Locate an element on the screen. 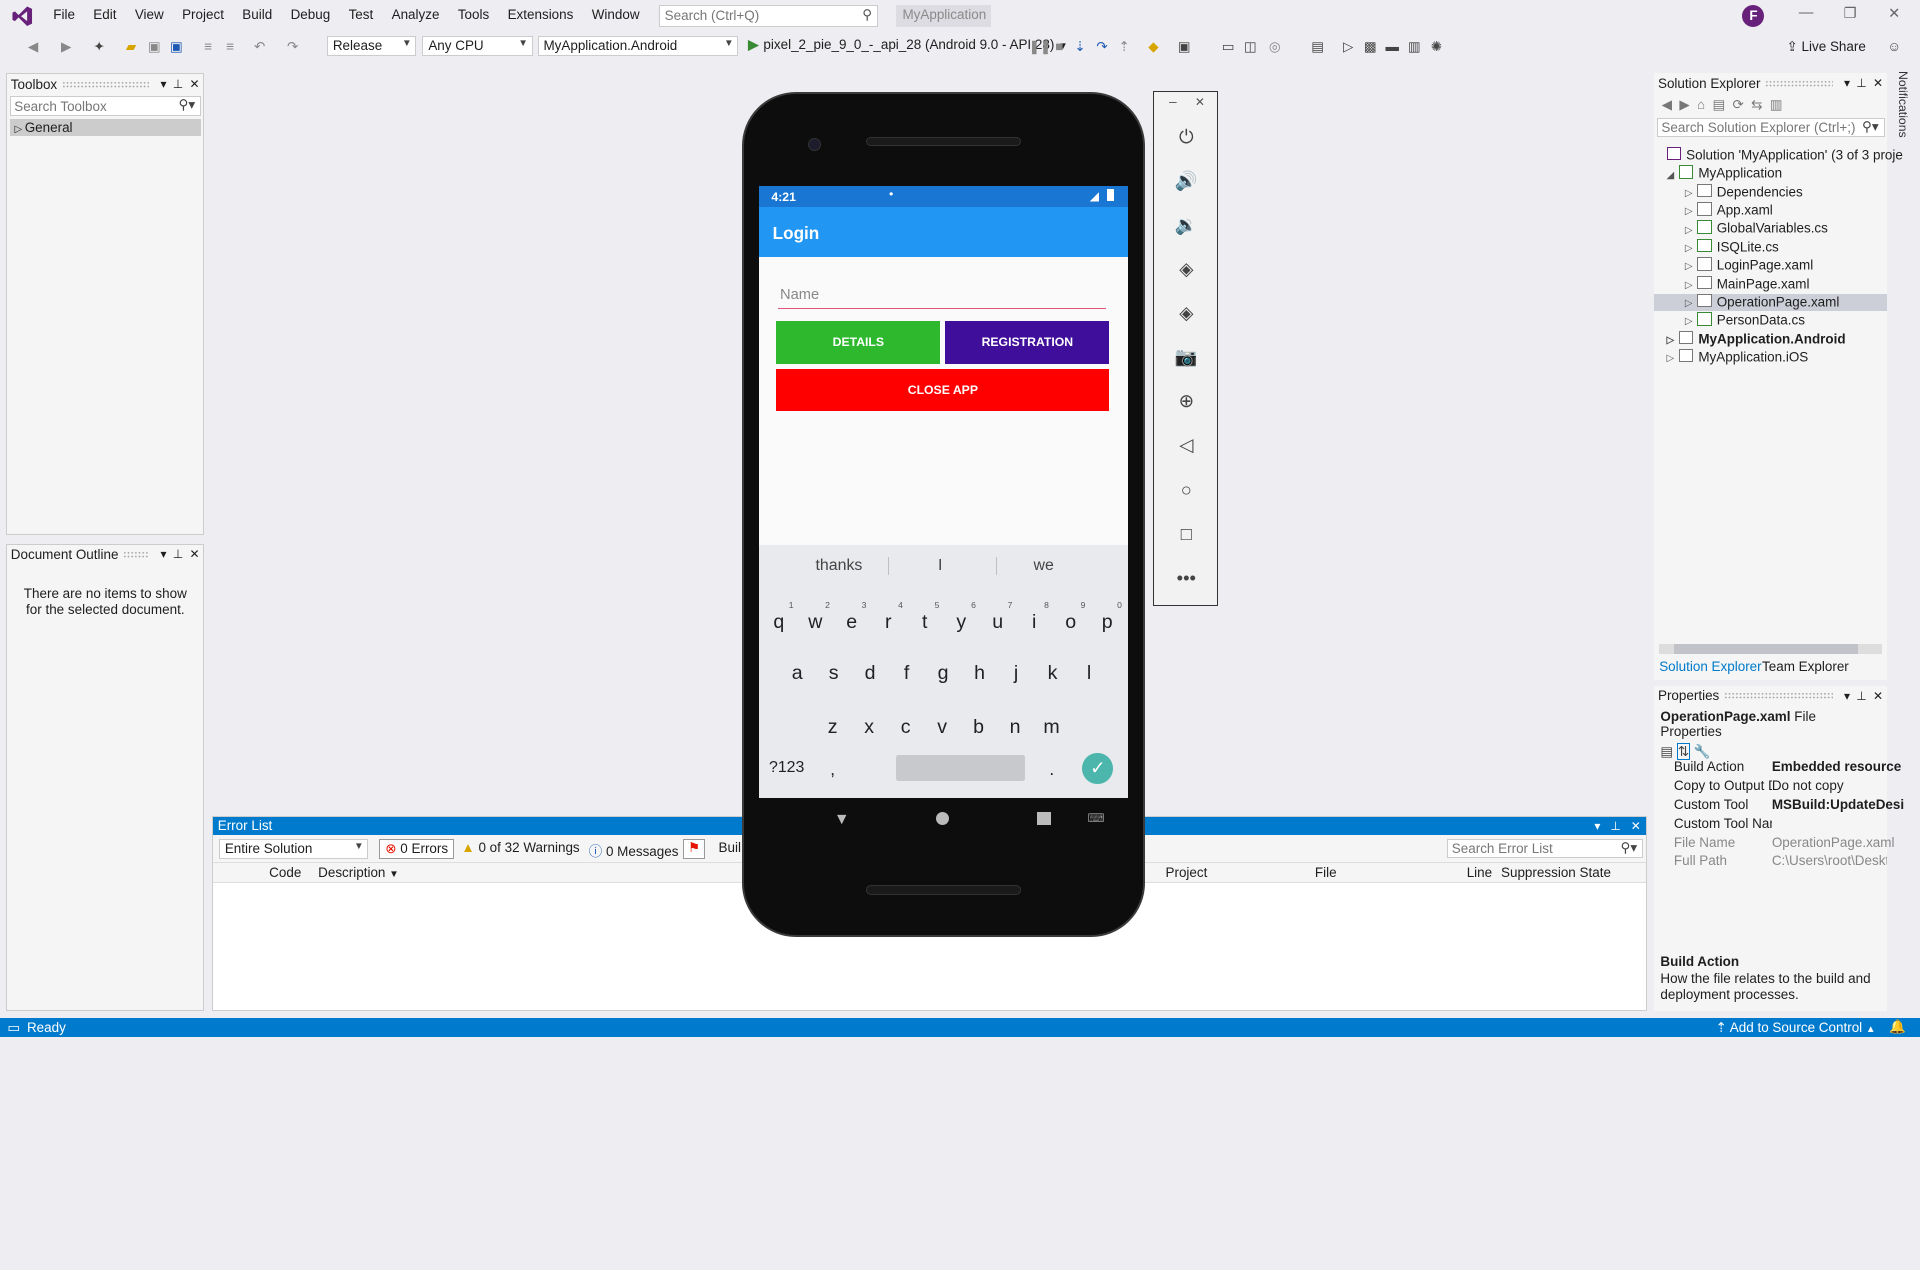 This screenshot has width=1920, height=1270. key-o: o9 is located at coordinates (1071, 617).